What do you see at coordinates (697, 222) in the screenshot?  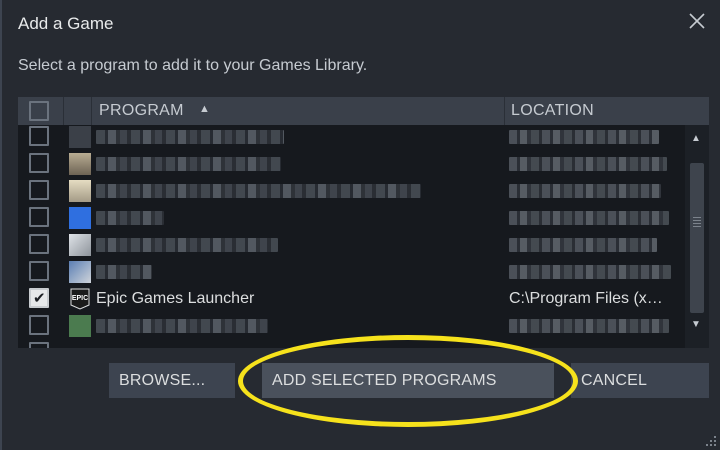 I see `grip-icon` at bounding box center [697, 222].